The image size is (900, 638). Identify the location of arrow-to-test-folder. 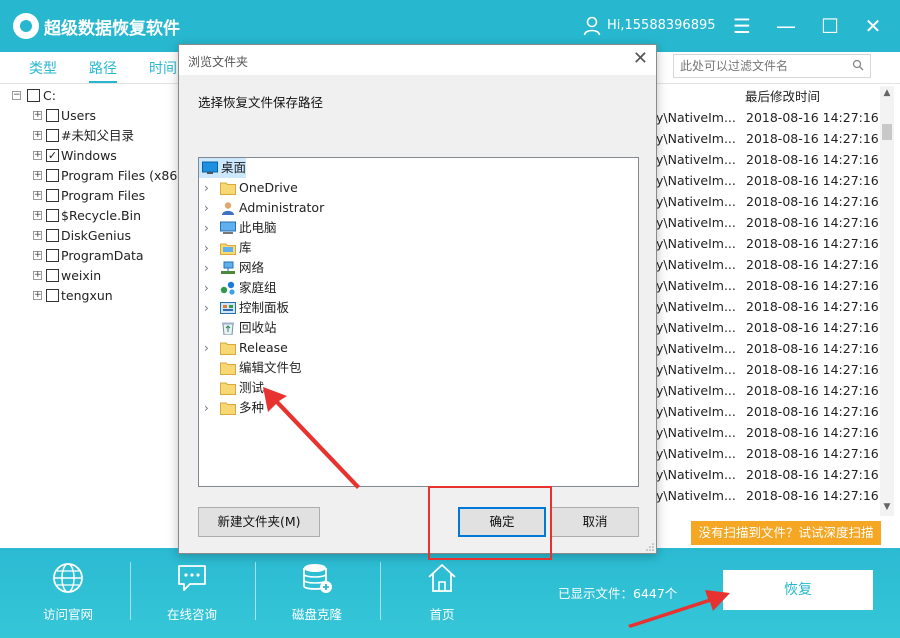
(311, 438).